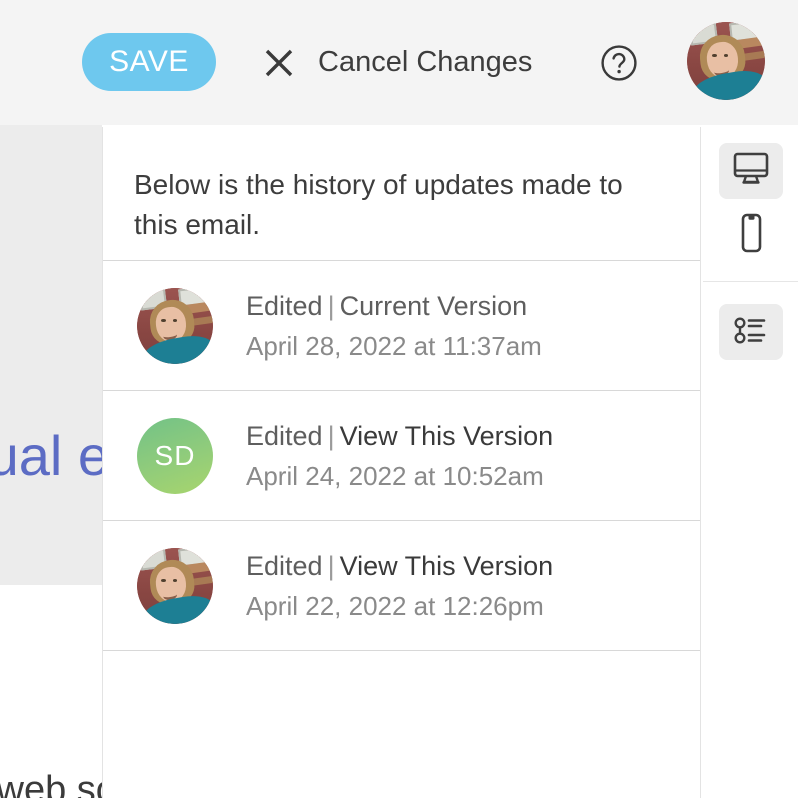  Describe the element at coordinates (279, 63) in the screenshot. I see `close-x-icon` at that location.